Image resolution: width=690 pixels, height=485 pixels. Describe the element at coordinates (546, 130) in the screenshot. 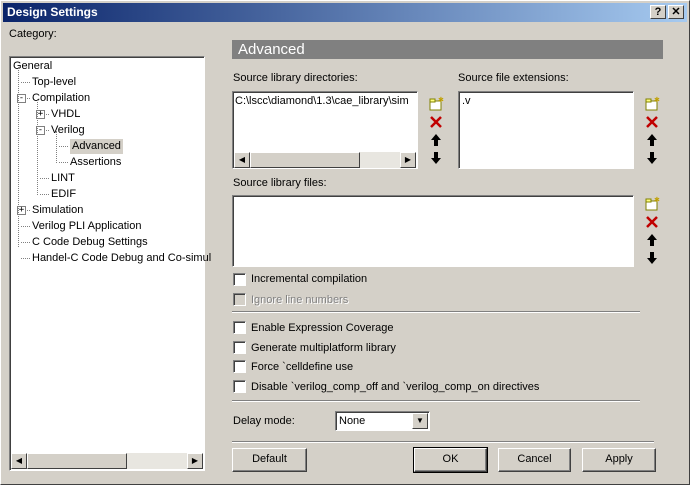

I see `source-ext-list: .v` at that location.